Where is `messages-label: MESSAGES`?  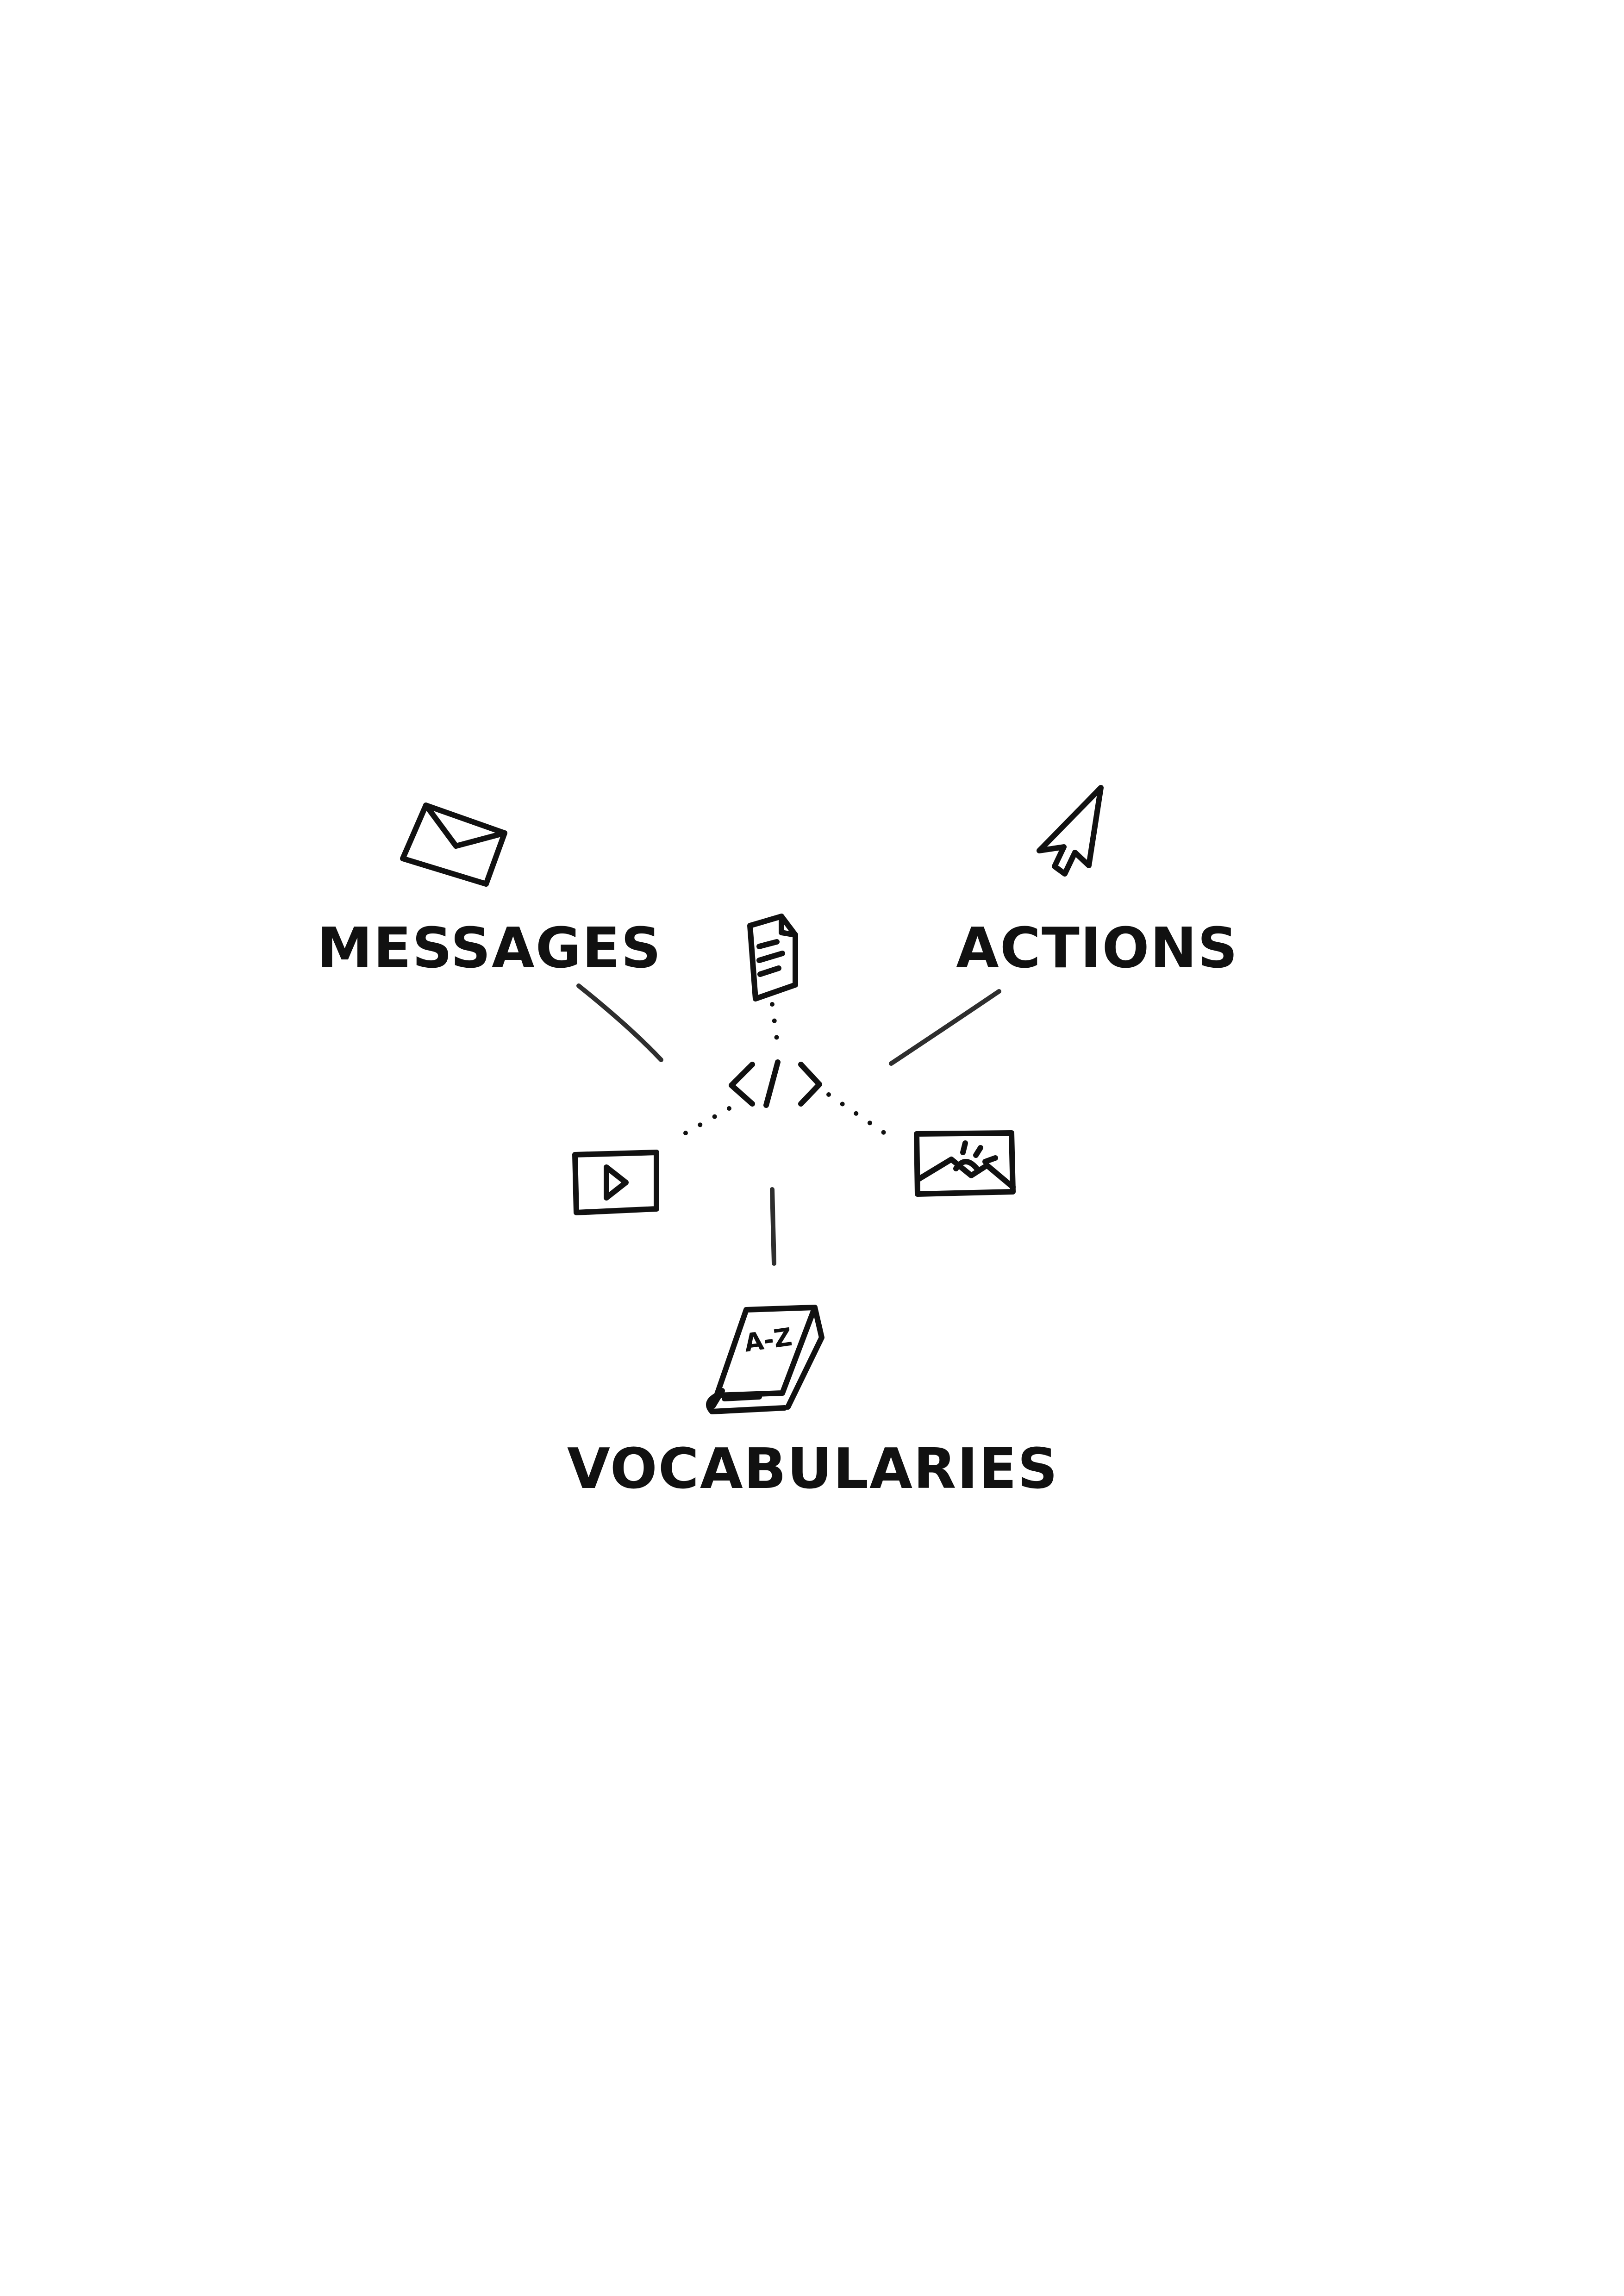
messages-label: MESSAGES is located at coordinates (489, 948).